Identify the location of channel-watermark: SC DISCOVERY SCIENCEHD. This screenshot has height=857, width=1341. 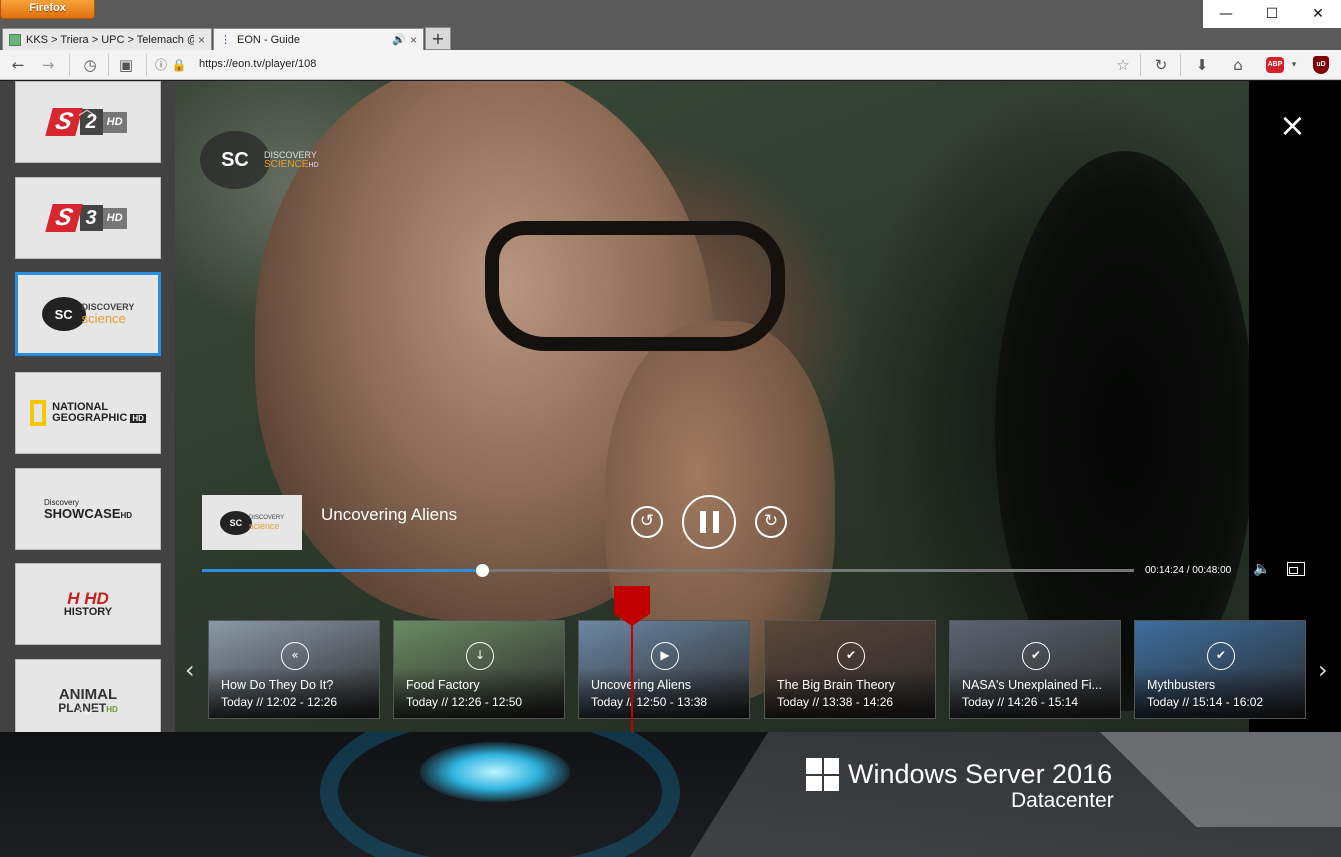
(259, 160).